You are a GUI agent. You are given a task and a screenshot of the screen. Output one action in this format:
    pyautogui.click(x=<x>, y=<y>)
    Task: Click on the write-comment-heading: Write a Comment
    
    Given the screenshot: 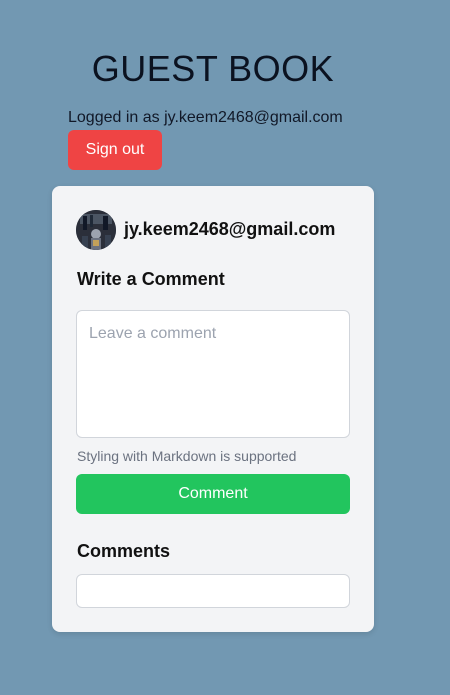 What is the action you would take?
    pyautogui.click(x=151, y=279)
    